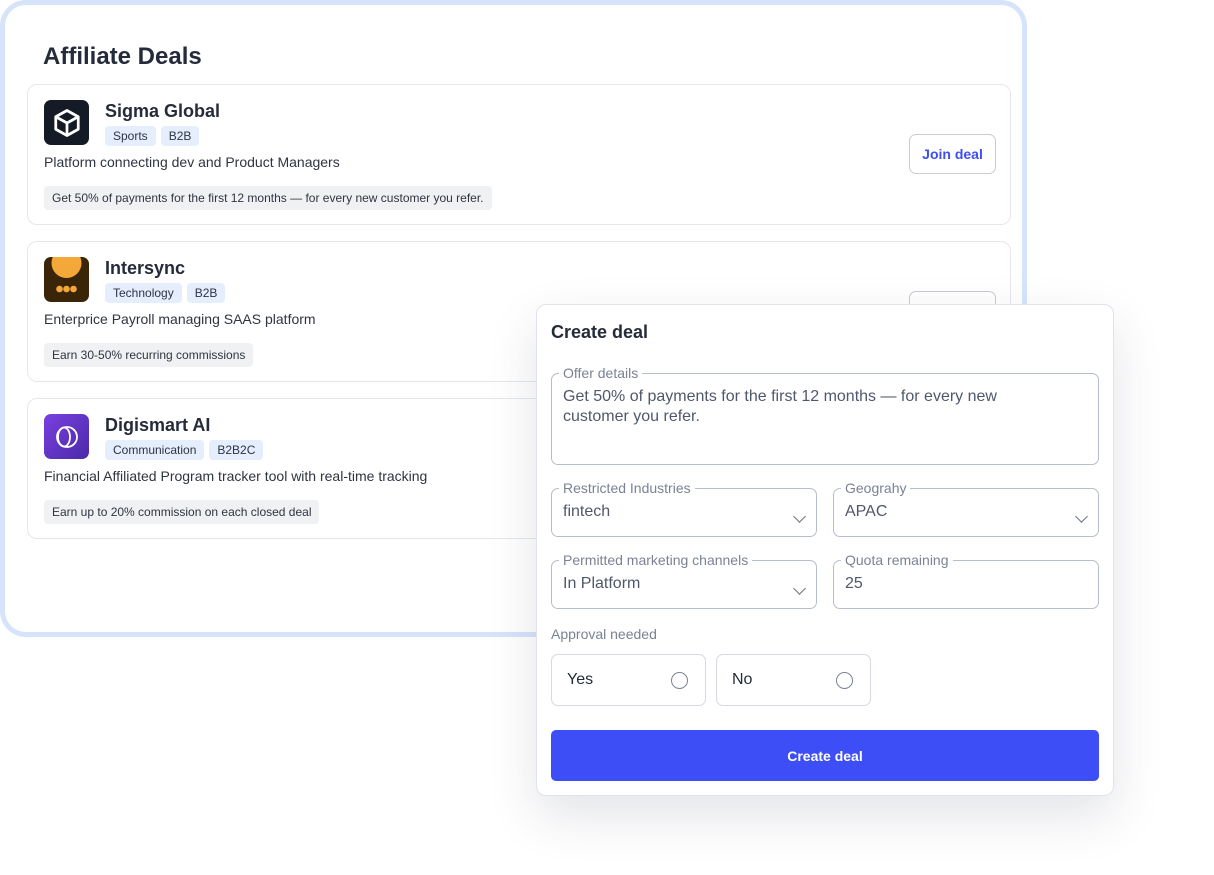 The height and width of the screenshot is (875, 1214). Describe the element at coordinates (656, 560) in the screenshot. I see `marketing-channels-label: Permitted marketing channels` at that location.